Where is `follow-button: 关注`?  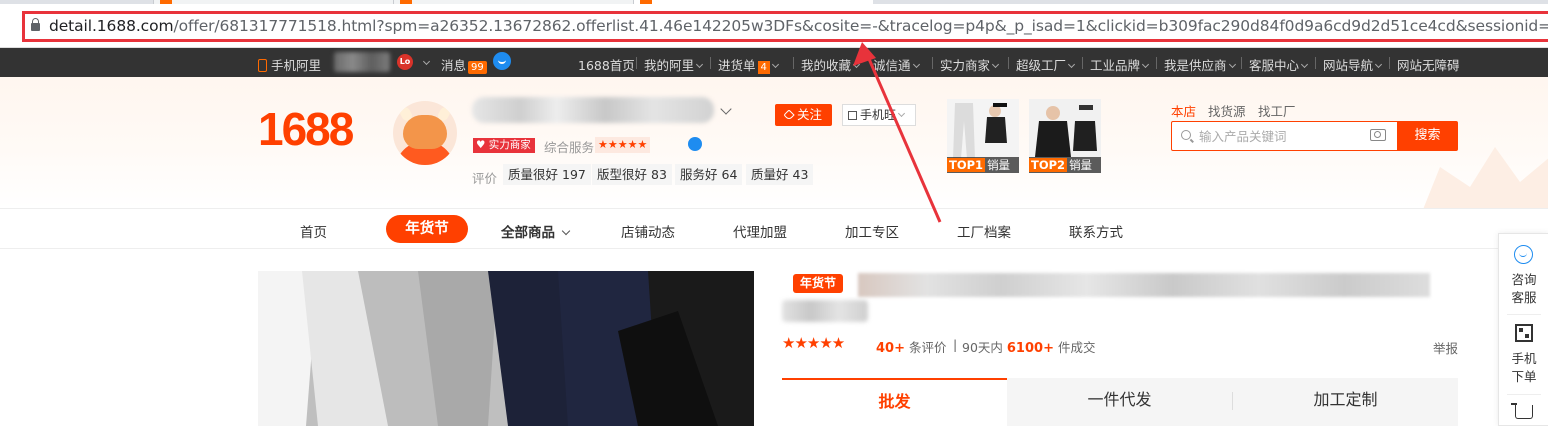 follow-button: 关注 is located at coordinates (803, 115).